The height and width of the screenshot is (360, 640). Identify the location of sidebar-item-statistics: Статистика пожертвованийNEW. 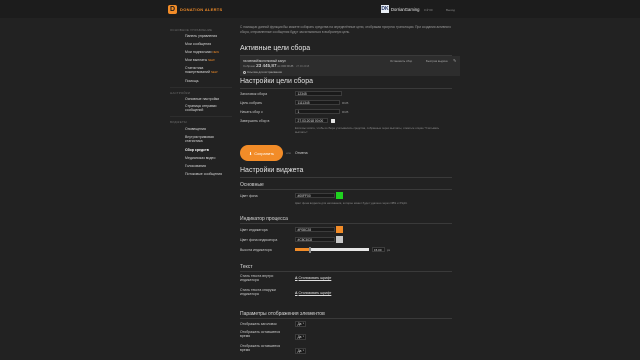
(207, 70).